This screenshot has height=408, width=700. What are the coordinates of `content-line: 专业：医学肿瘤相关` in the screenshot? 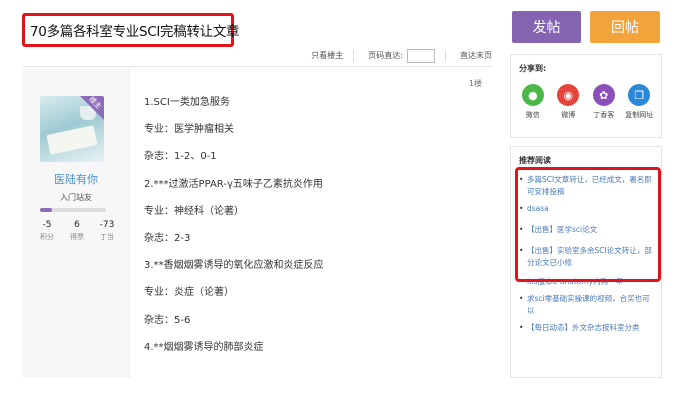 It's located at (189, 130).